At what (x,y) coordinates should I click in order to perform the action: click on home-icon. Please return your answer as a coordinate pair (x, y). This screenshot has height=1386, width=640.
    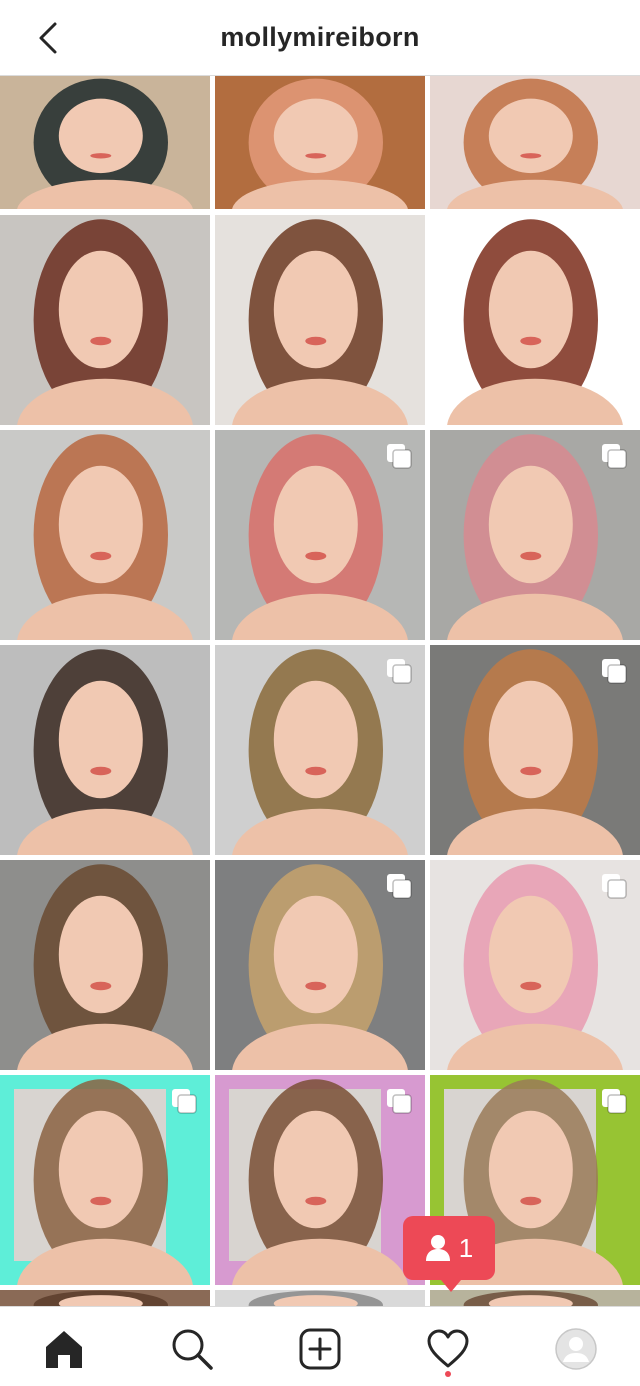
    Looking at the image, I should click on (64, 1349).